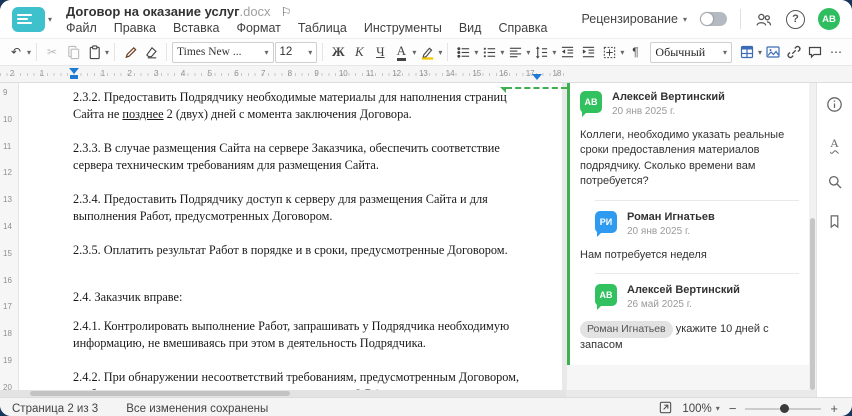 The height and width of the screenshot is (416, 852). Describe the element at coordinates (197, 408) in the screenshot. I see `save-status: Все изменения сохранены` at that location.